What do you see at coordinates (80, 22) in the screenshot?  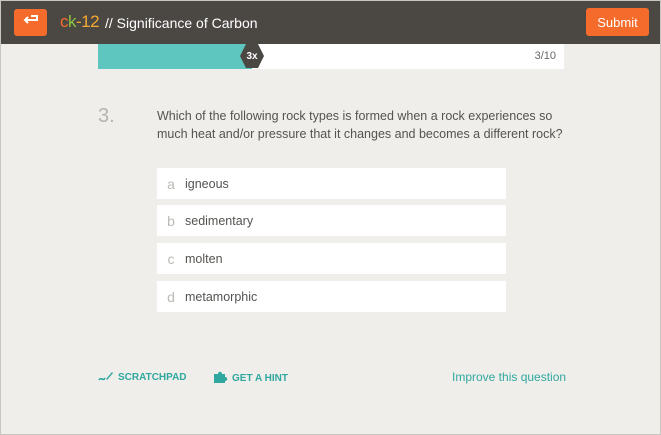 I see `ck12-logo: ck-12` at bounding box center [80, 22].